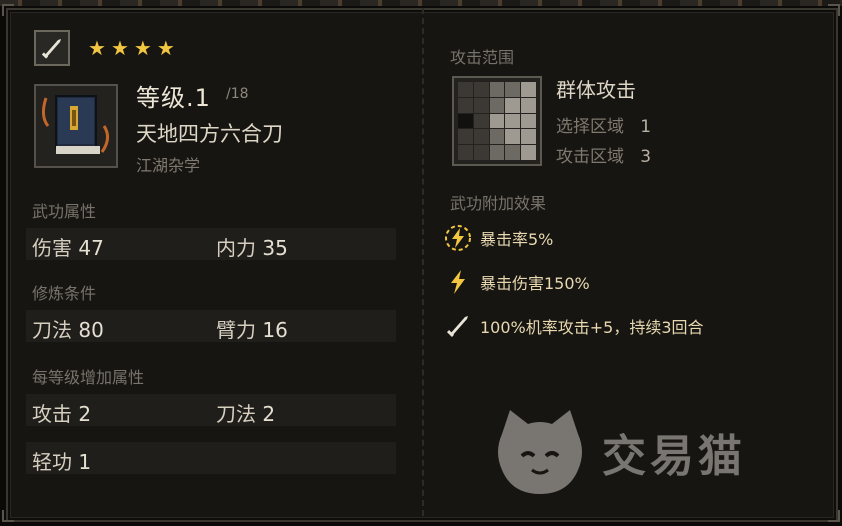  What do you see at coordinates (211, 326) in the screenshot?
I see `requirements-row: 刀法 80 臂力 16` at bounding box center [211, 326].